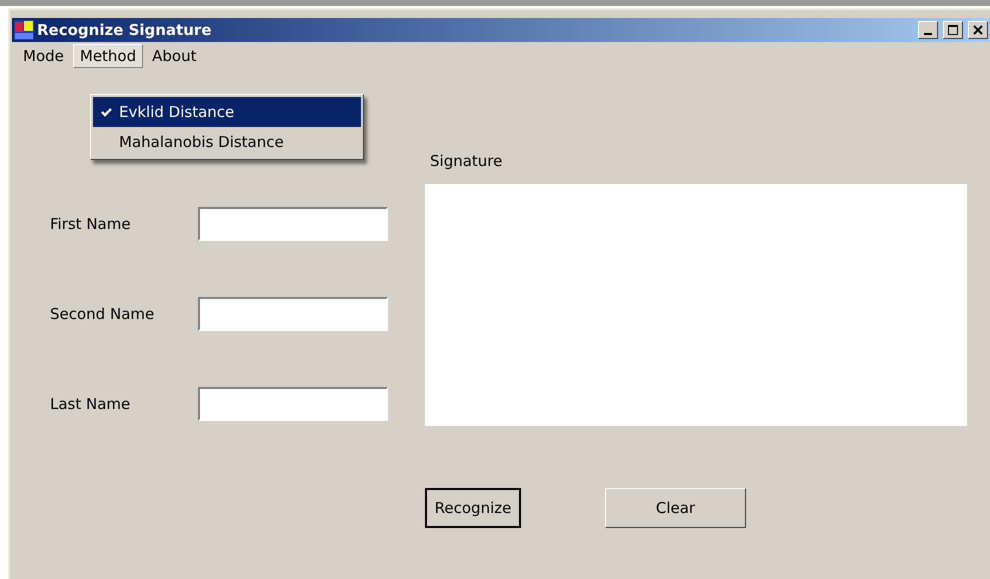 The width and height of the screenshot is (990, 579). I want to click on field-label: Second Name, so click(103, 314).